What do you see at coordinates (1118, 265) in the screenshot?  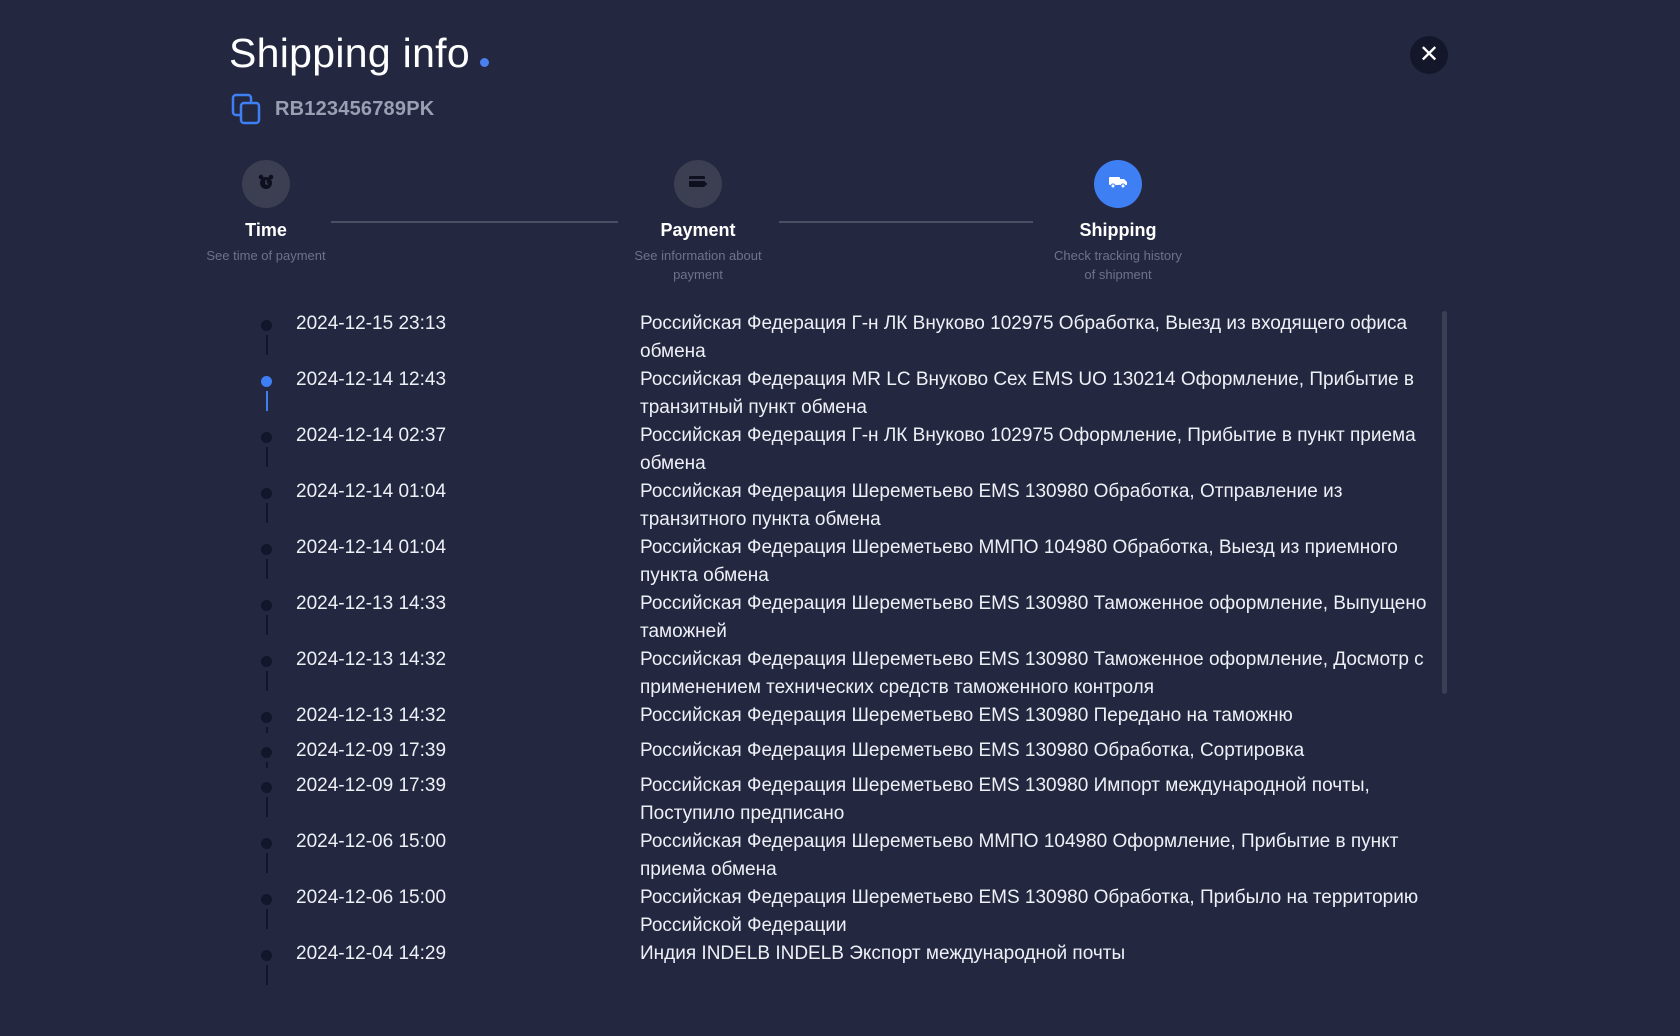 I see `step-description: Check tracking history of shipment` at bounding box center [1118, 265].